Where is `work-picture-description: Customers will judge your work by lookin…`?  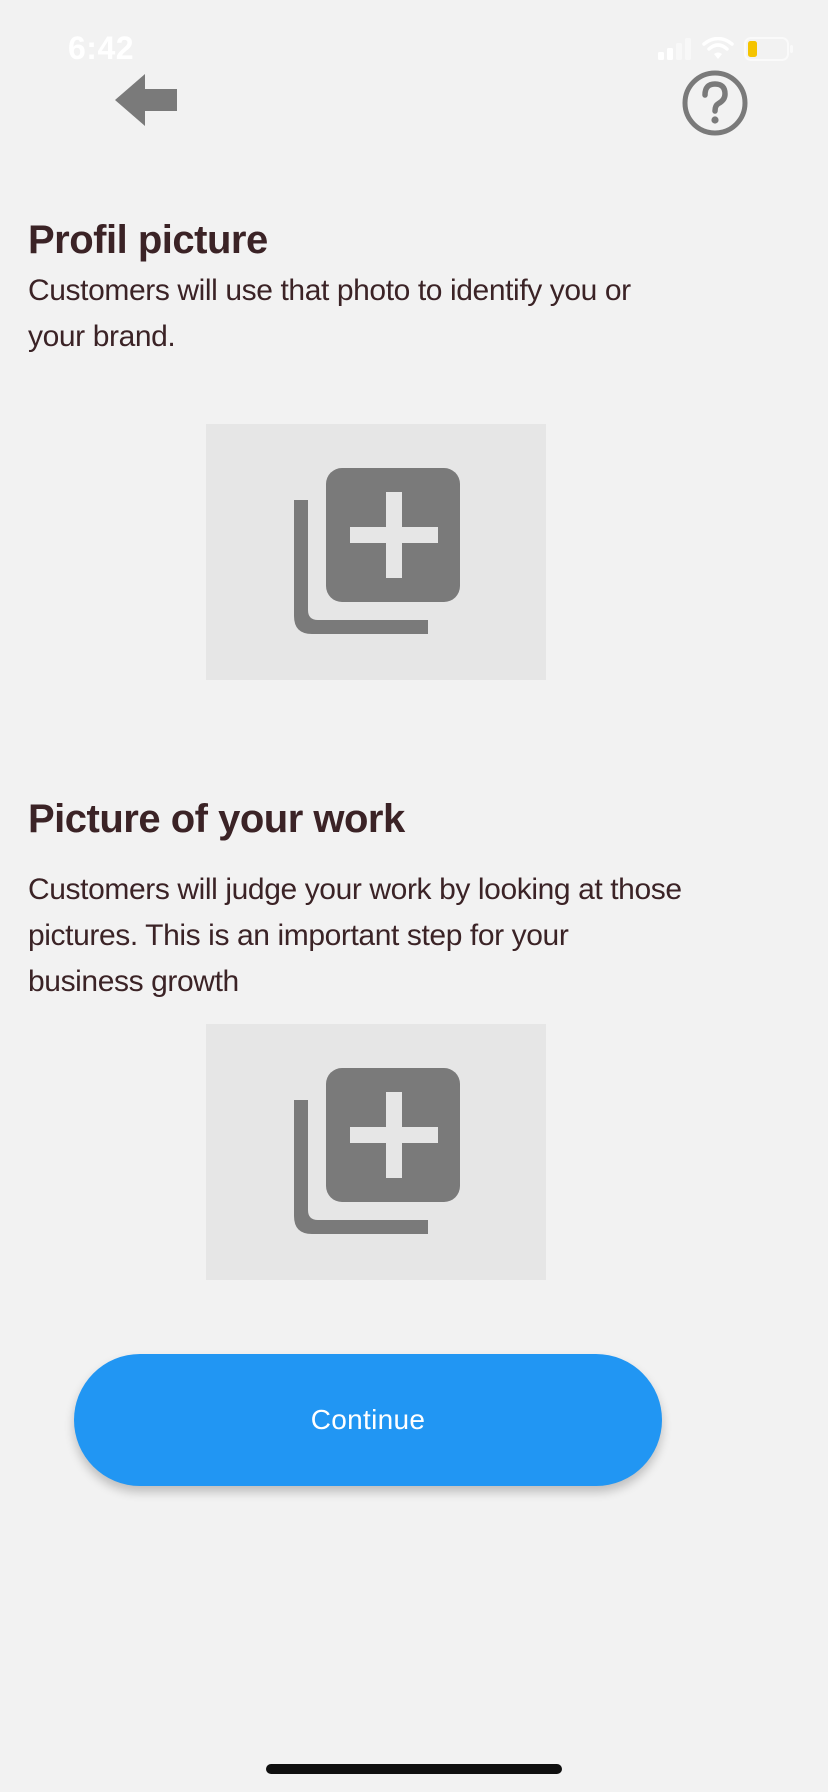 work-picture-description: Customers will judge your work by lookin… is located at coordinates (355, 935).